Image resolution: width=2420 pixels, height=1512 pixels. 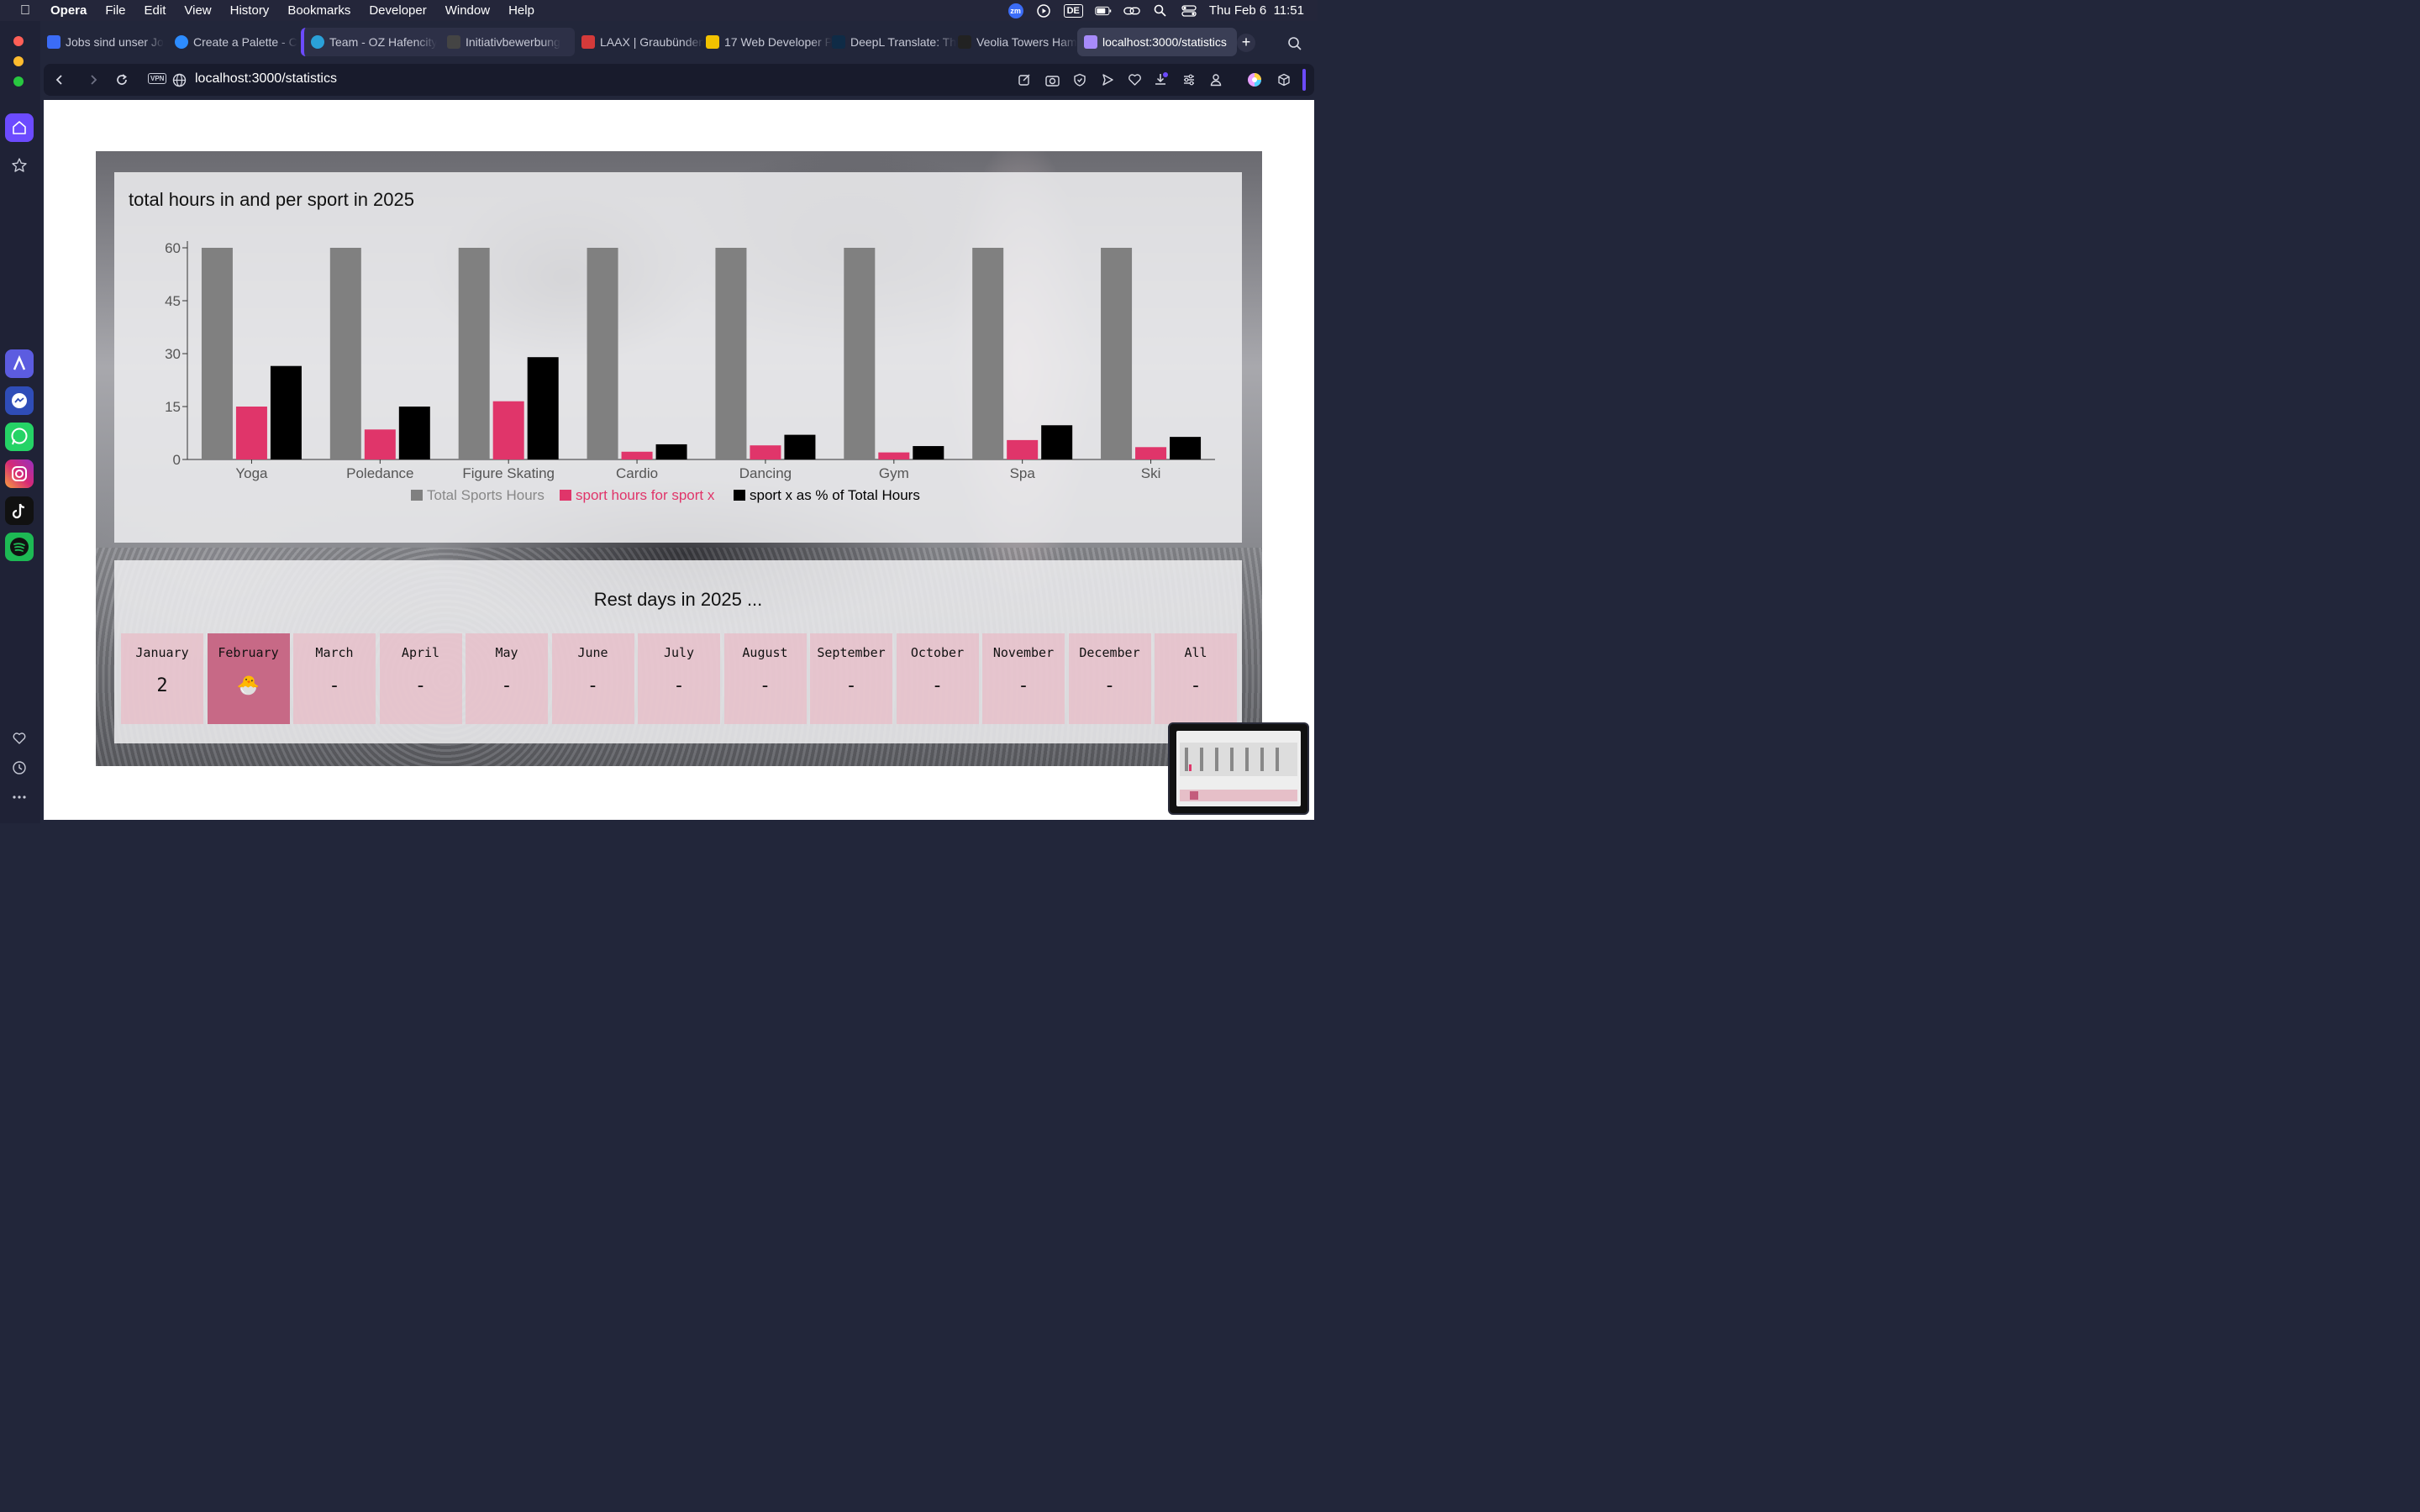 I want to click on speed-dial-button, so click(x=19, y=165).